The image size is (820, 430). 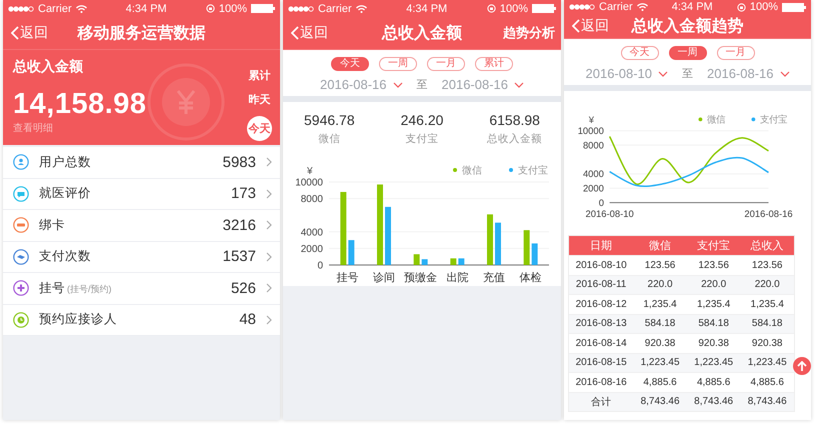 What do you see at coordinates (422, 120) in the screenshot?
I see `stat-value: 246.20` at bounding box center [422, 120].